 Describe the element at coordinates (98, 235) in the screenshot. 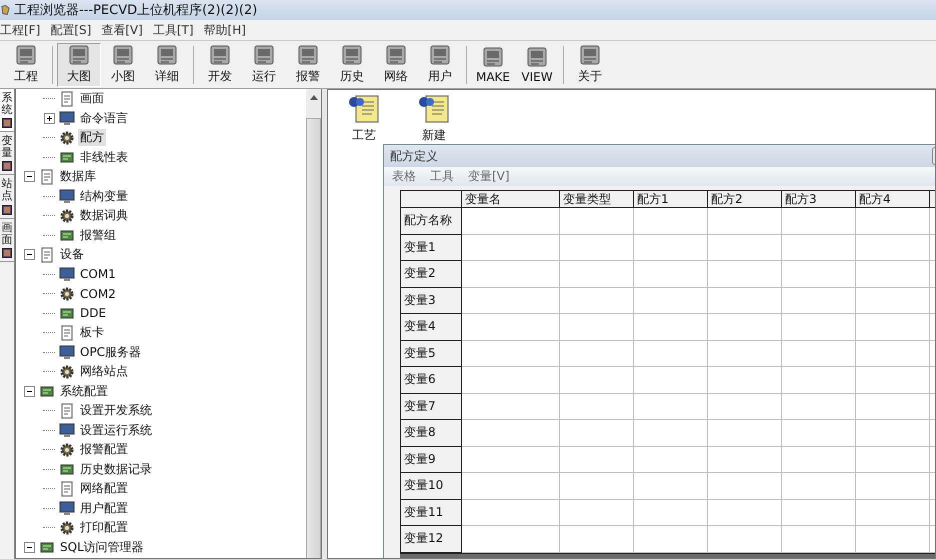

I see `tree-item: 报警组` at that location.